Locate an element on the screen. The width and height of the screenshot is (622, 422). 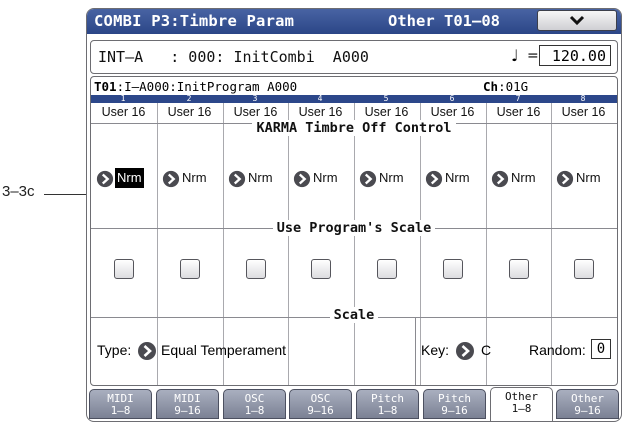
midi-channel-info: Ch:01G is located at coordinates (505, 86).